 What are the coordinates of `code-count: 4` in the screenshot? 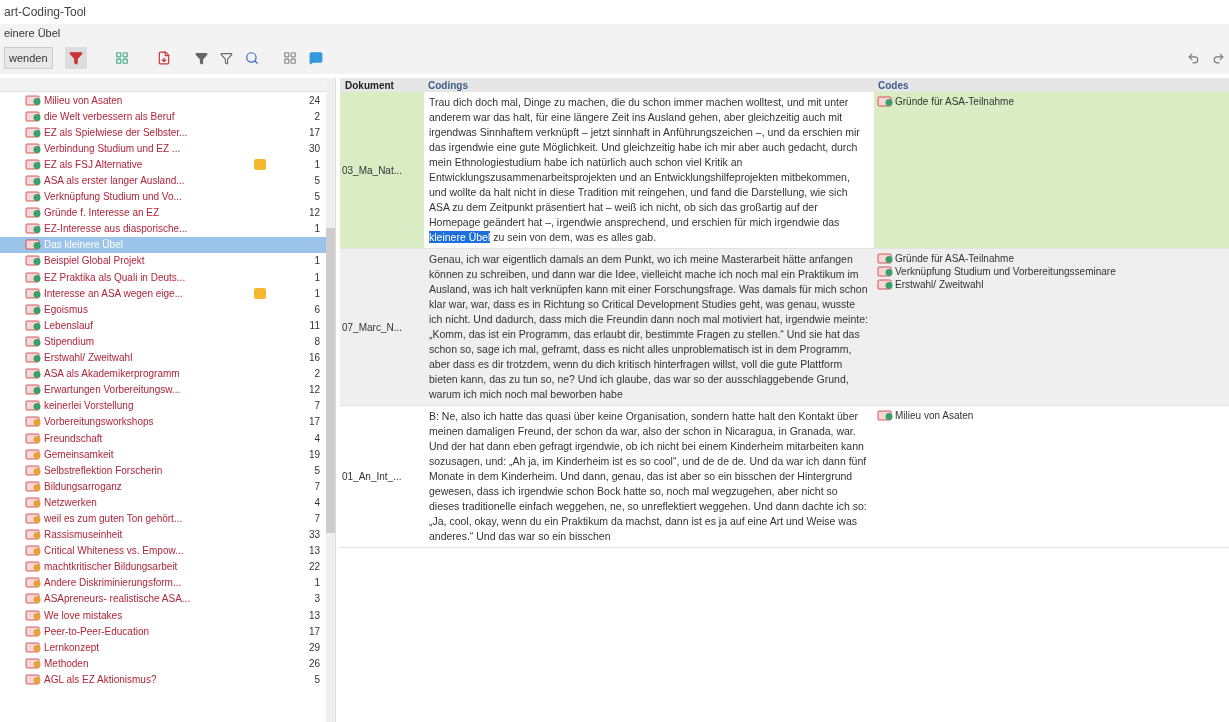 It's located at (317, 438).